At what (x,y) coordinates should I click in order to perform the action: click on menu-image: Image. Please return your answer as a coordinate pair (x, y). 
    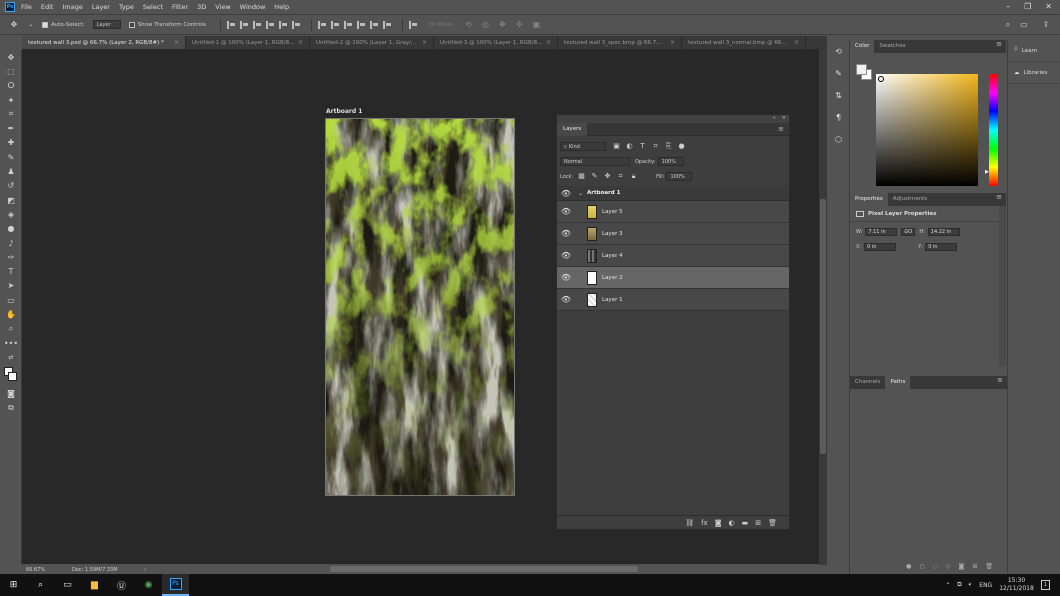
    Looking at the image, I should click on (72, 7).